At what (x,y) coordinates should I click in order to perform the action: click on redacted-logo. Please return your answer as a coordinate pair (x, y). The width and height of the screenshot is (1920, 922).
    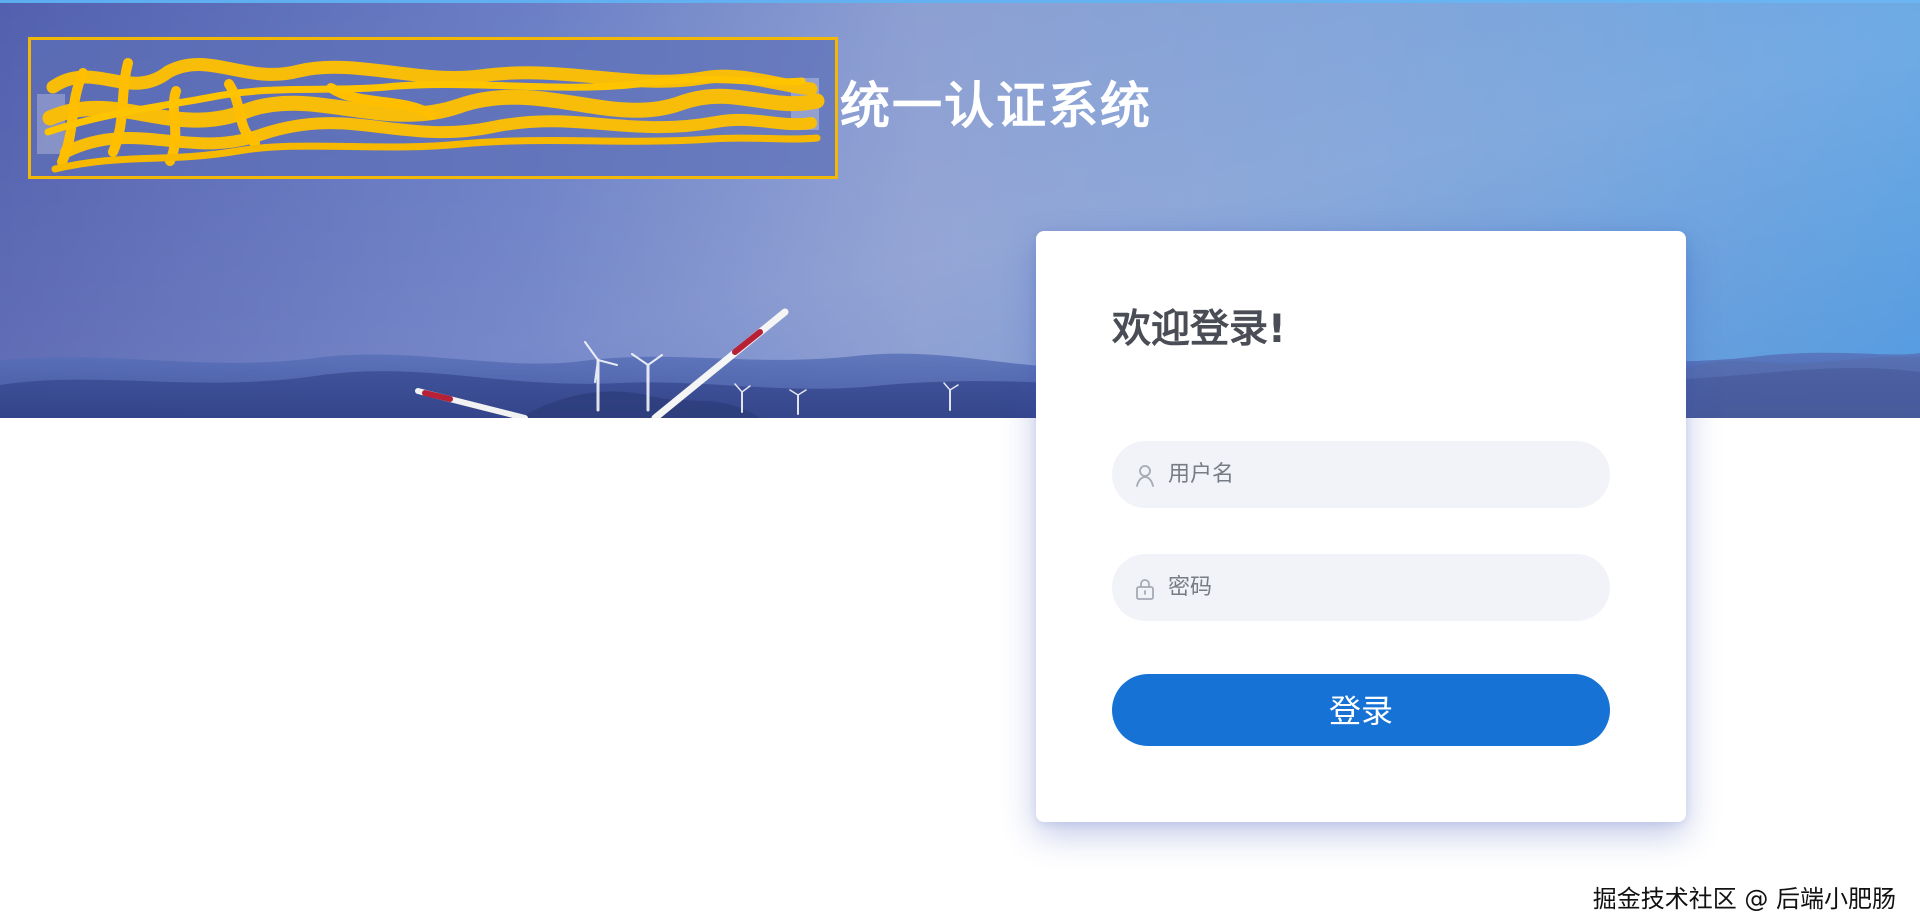
    Looking at the image, I should click on (433, 108).